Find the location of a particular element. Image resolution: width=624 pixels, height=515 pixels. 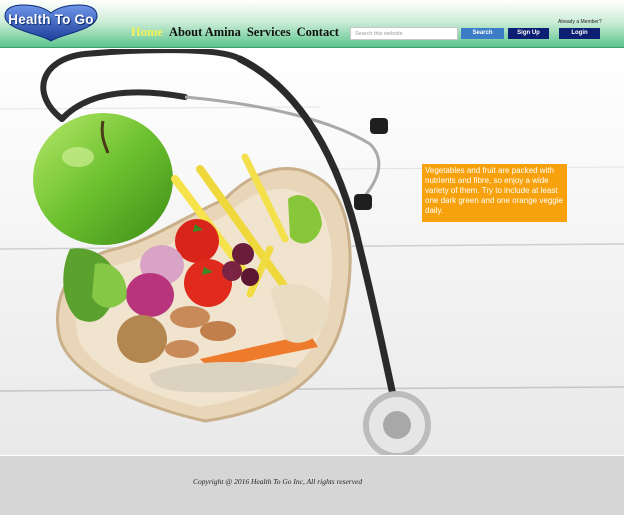

nav-home-link: Home is located at coordinates (147, 33).